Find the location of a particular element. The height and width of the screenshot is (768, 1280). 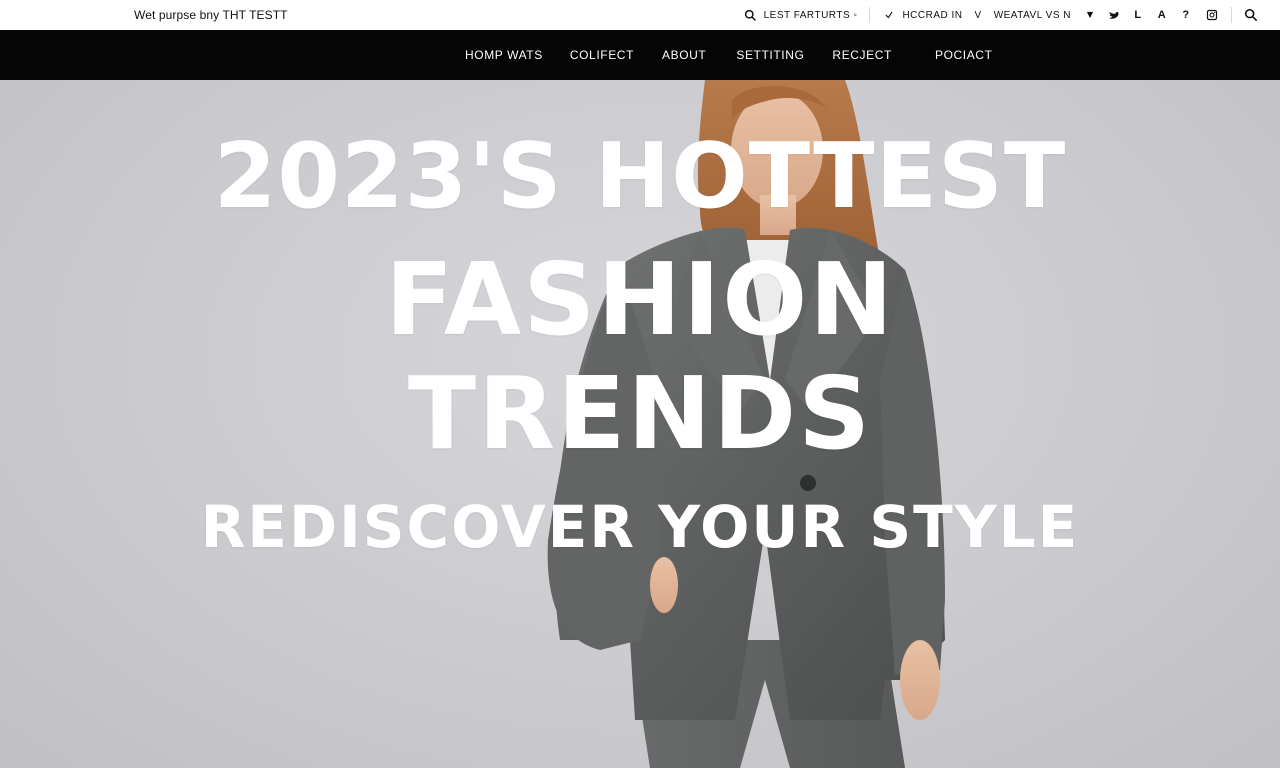

letter-l-icon: L is located at coordinates (1138, 15).